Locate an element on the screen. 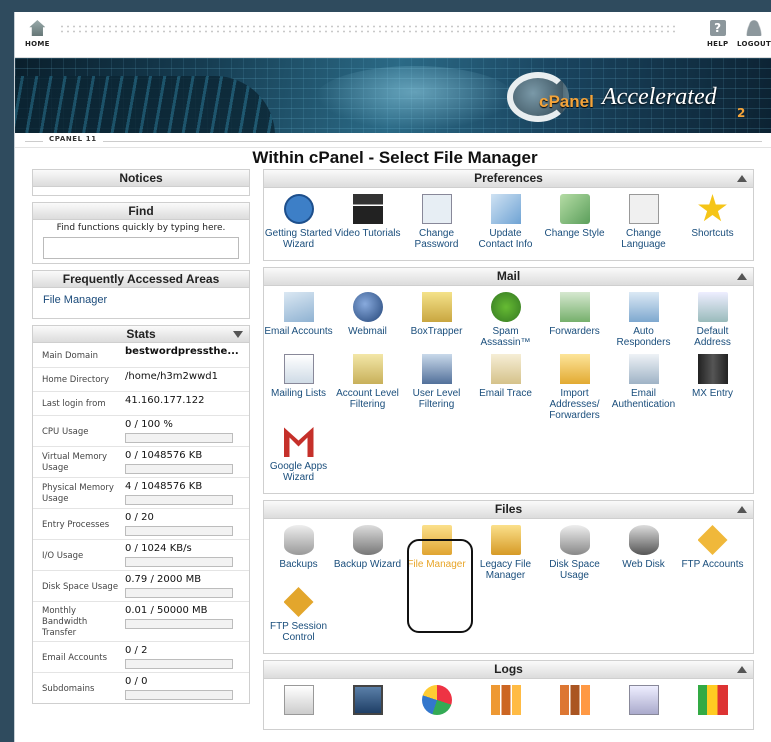 The width and height of the screenshot is (771, 742). item-getting-started-wizard: Getting Started Wizard is located at coordinates (298, 222).